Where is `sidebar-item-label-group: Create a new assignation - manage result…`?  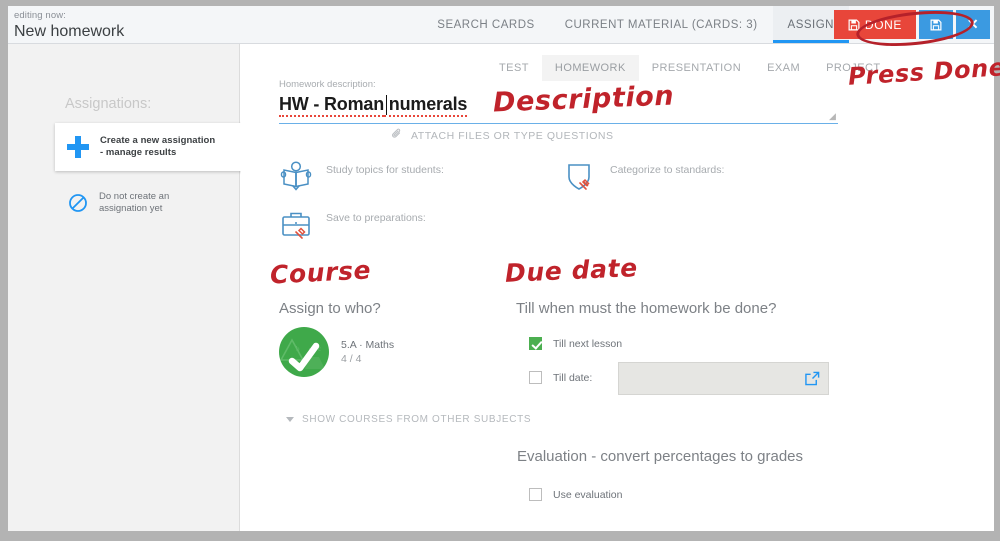
sidebar-item-label-group: Create a new assignation - manage result… is located at coordinates (157, 147).